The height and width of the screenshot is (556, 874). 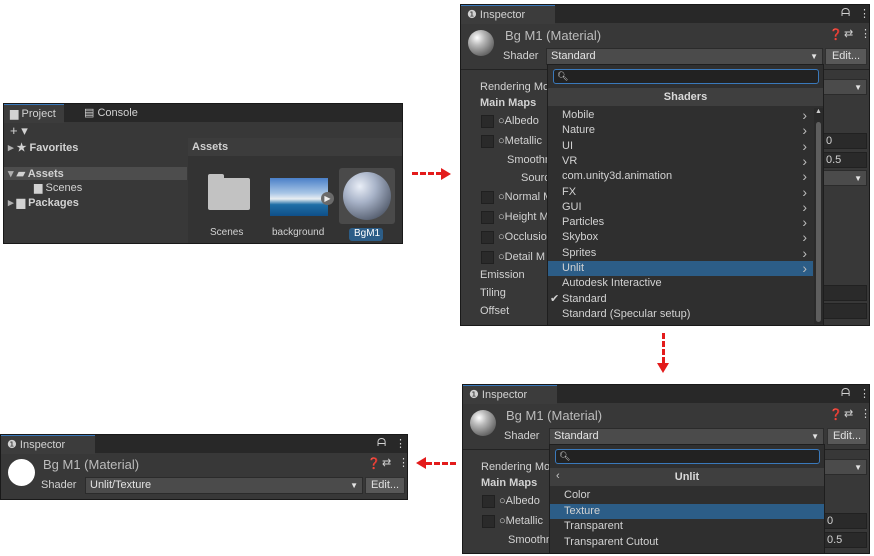 What do you see at coordinates (680, 268) in the screenshot?
I see `menu-item-unlit: Unlit ›` at bounding box center [680, 268].